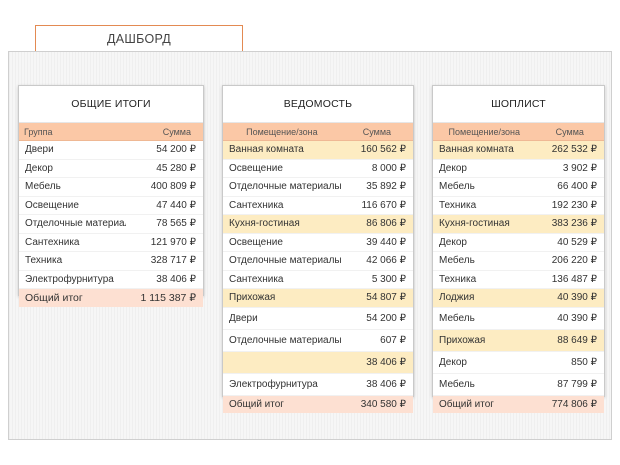  What do you see at coordinates (569, 150) in the screenshot?
I see `row-value: 262 532 ₽` at bounding box center [569, 150].